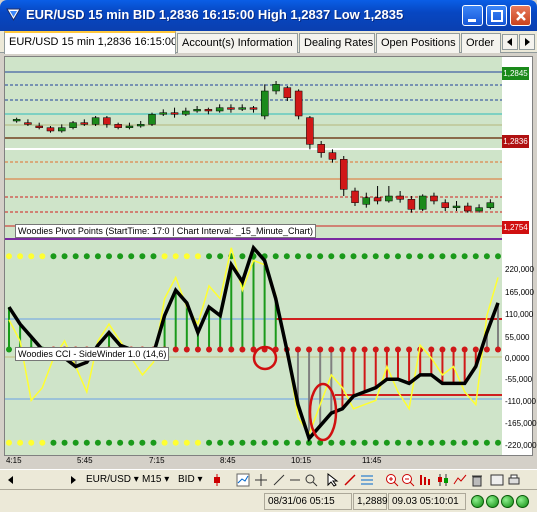  Describe the element at coordinates (112, 480) in the screenshot. I see `symbol-dropdown: EUR/USD ▾` at that location.